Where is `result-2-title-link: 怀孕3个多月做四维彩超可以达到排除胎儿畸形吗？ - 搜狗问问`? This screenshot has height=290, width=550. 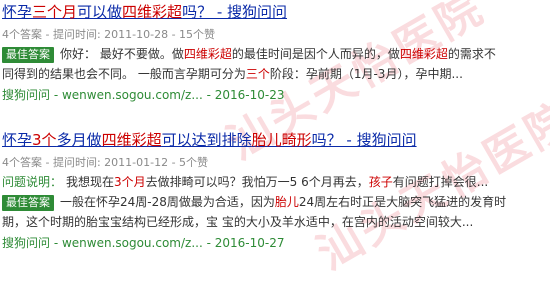
result-2-title-link: 怀孕3个多月做四维彩超可以达到排除胎儿畸形吗？ - 搜狗问问 is located at coordinates (275, 140).